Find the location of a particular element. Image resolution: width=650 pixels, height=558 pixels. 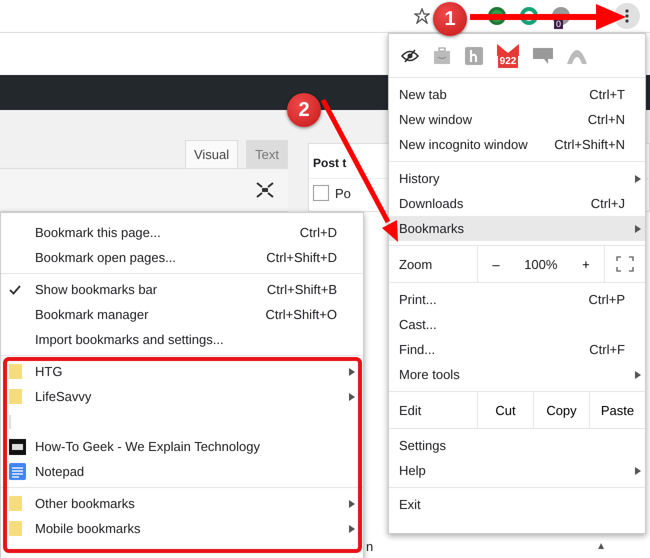

bookmark-item: Show bookmarks bar Ctrl+Shift+B is located at coordinates (182, 289).